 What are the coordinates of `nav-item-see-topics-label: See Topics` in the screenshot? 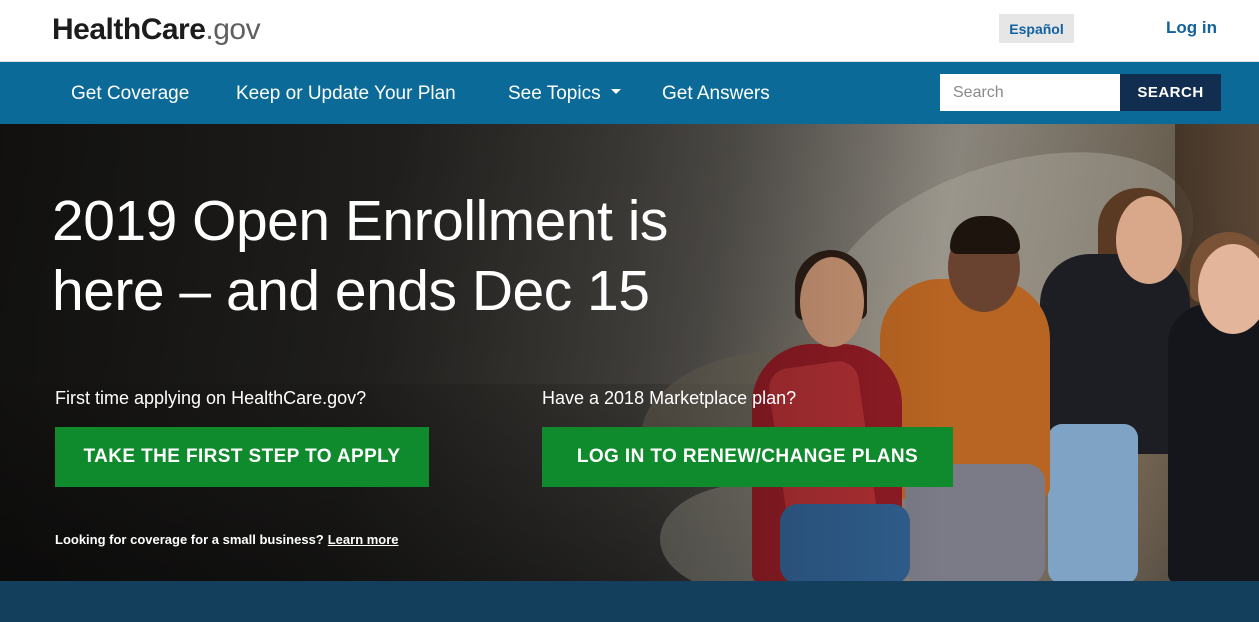 It's located at (554, 93).